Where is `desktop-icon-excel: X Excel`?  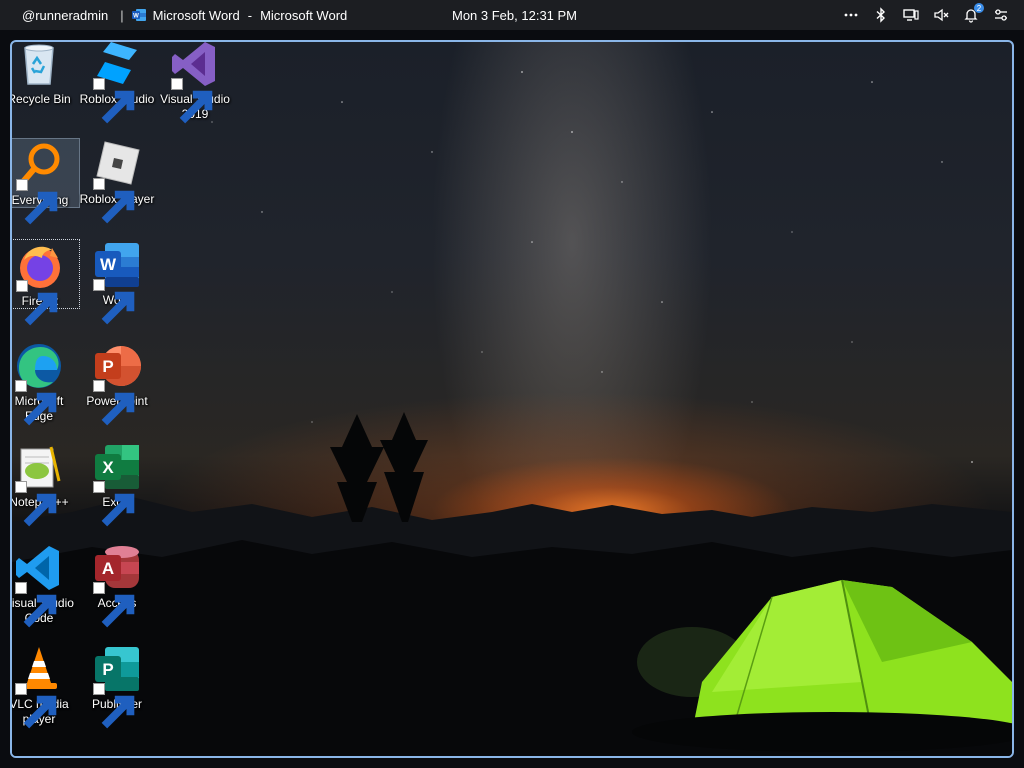 desktop-icon-excel: X Excel is located at coordinates (117, 484).